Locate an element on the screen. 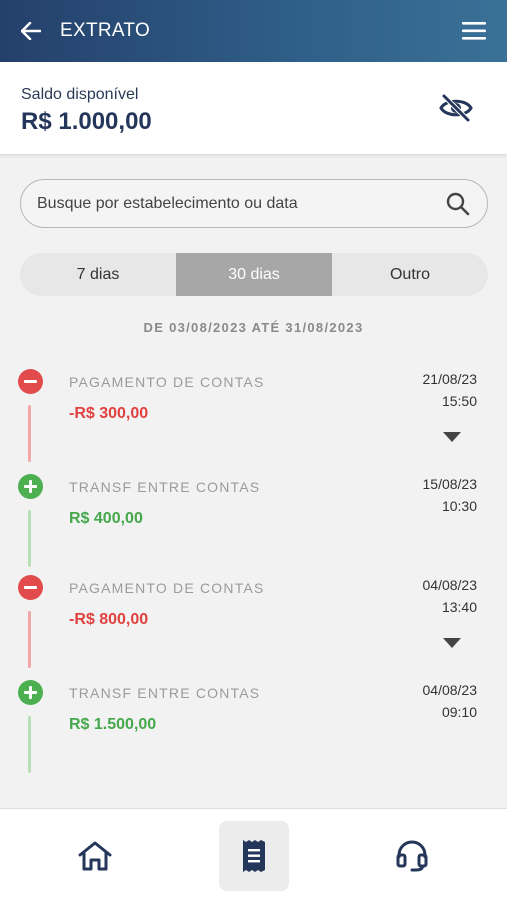  transaction-amount: R$ 400,00 is located at coordinates (106, 518).